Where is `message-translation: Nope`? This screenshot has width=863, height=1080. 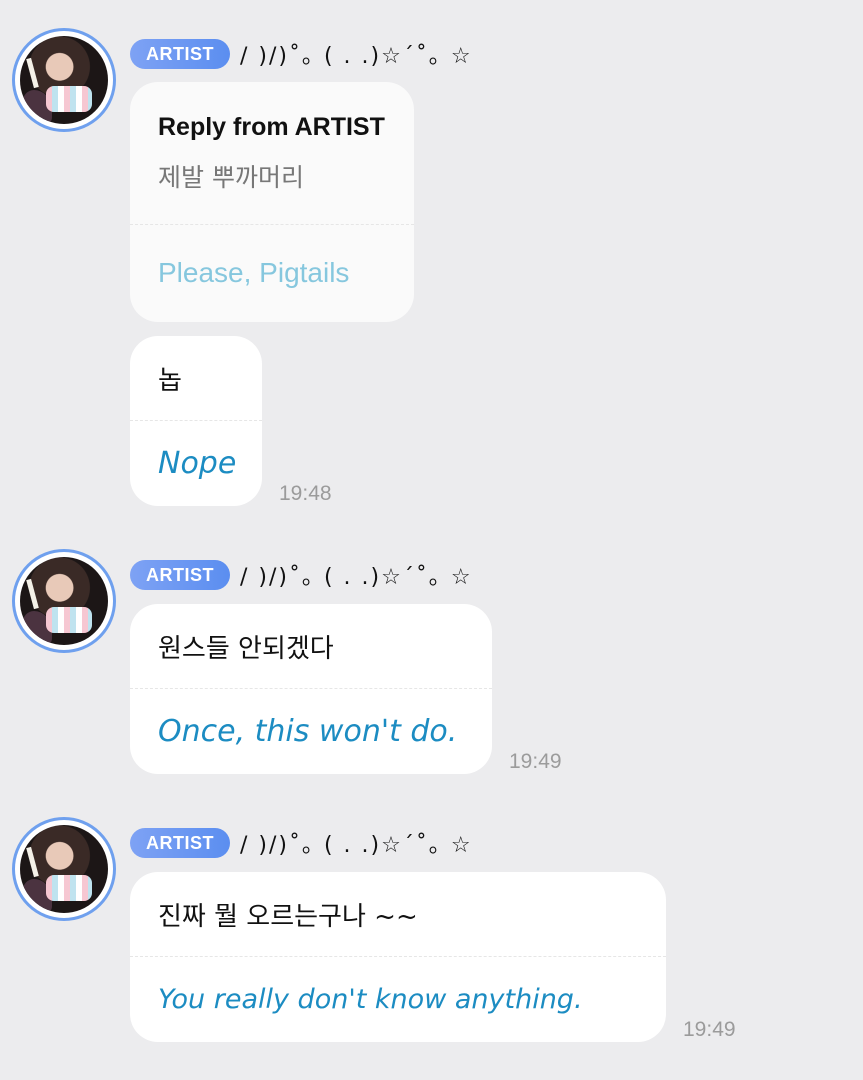
message-translation: Nope is located at coordinates (197, 463).